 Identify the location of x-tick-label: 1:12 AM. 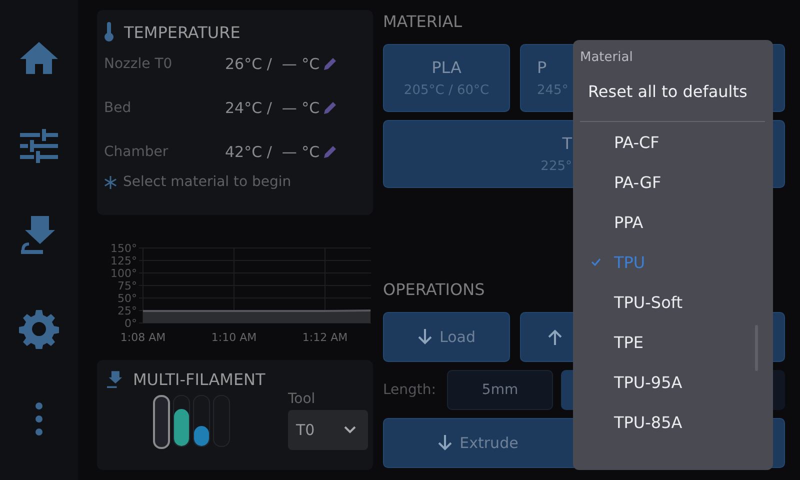
(325, 337).